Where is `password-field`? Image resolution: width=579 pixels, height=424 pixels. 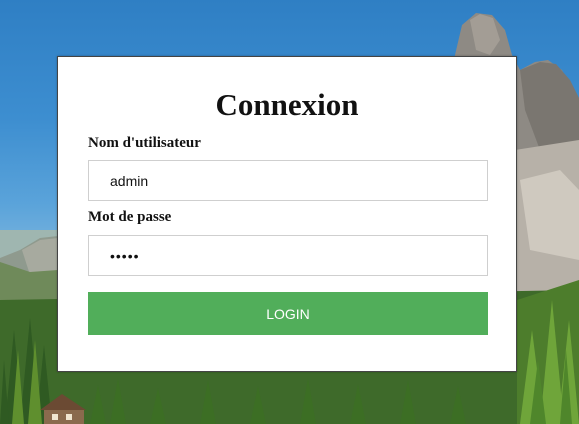
password-field is located at coordinates (288, 255).